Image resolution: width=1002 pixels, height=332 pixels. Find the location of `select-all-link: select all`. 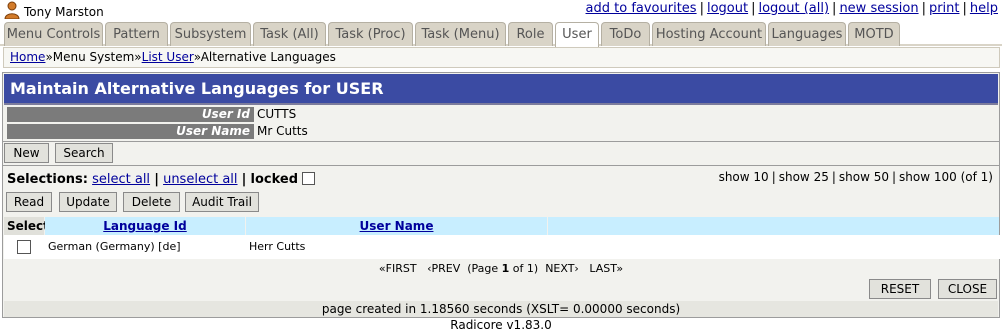

select-all-link: select all is located at coordinates (121, 179).